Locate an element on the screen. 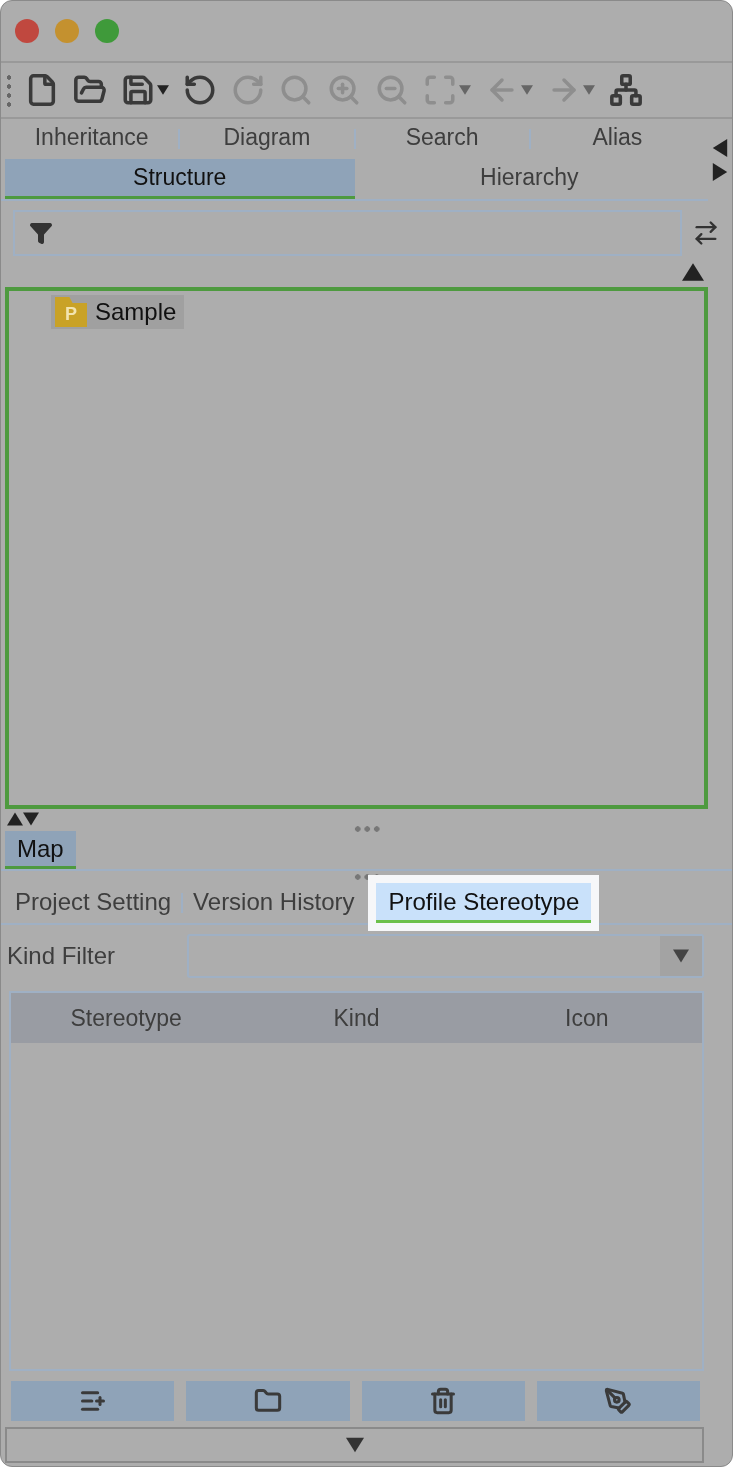  filter-icon is located at coordinates (41, 233).